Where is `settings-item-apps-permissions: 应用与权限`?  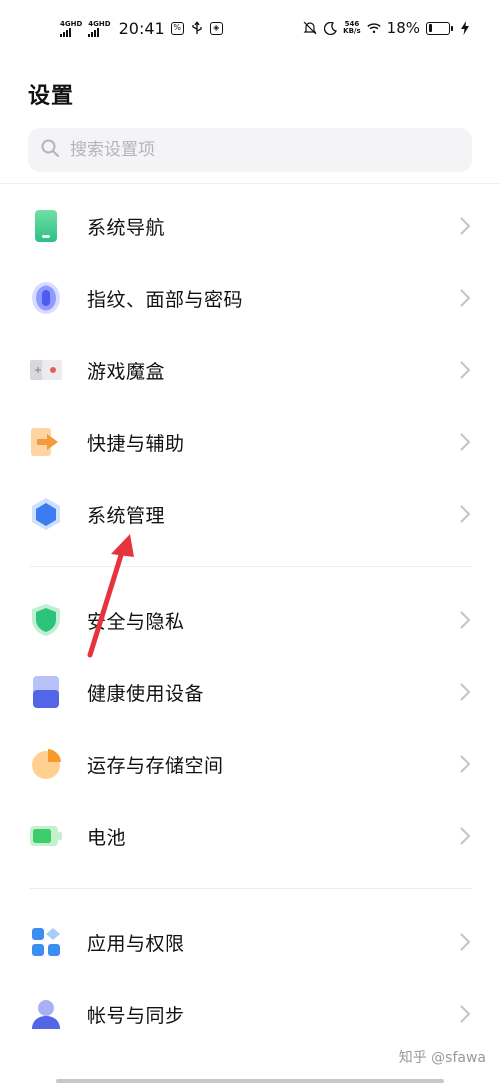 settings-item-apps-permissions: 应用与权限 is located at coordinates (250, 942).